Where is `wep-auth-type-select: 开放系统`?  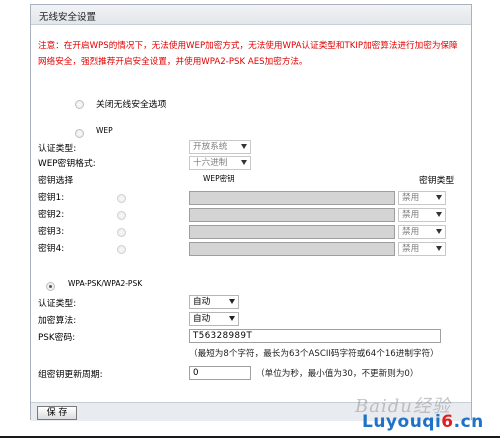
wep-auth-type-select: 开放系统 is located at coordinates (220, 147).